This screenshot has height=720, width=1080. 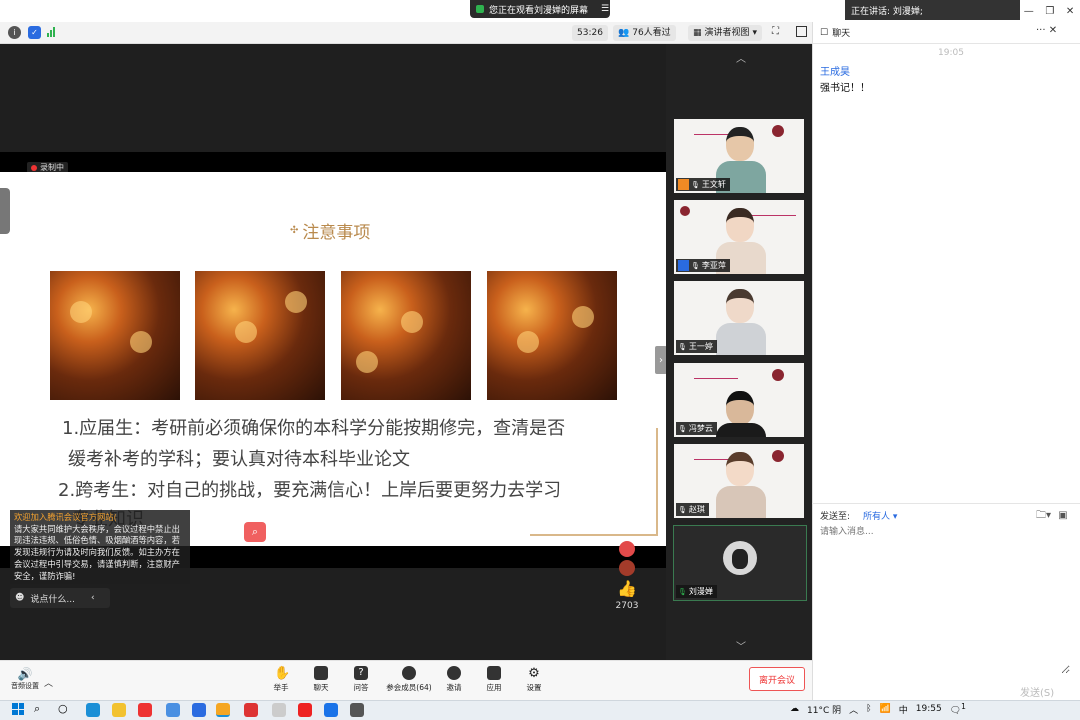 I want to click on send-target-dropdown: 所有人 ▾, so click(x=880, y=515).